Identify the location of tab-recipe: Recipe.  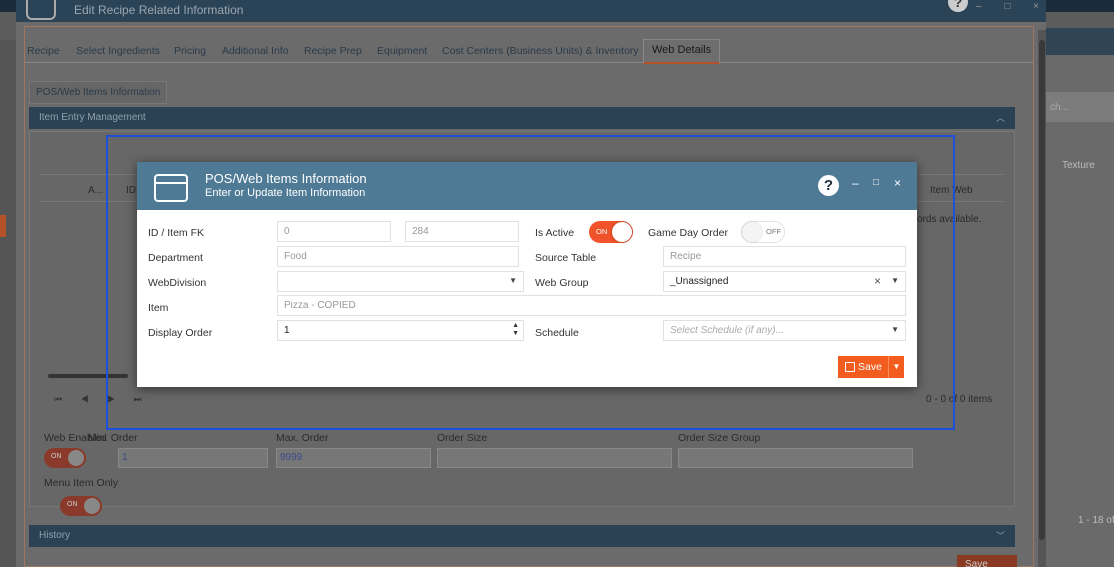
(43, 51).